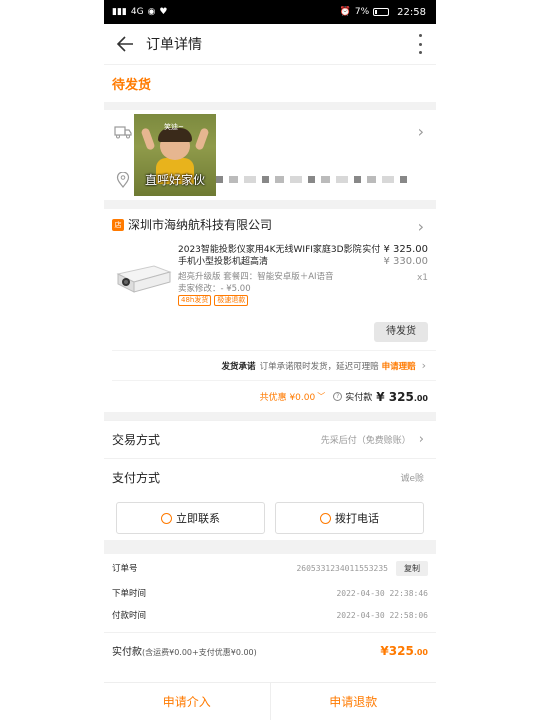  What do you see at coordinates (270, 12) in the screenshot?
I see `status-bar: ▮▮▮ 4G ◉ ♥ ⏰ 7% 22:58` at bounding box center [270, 12].